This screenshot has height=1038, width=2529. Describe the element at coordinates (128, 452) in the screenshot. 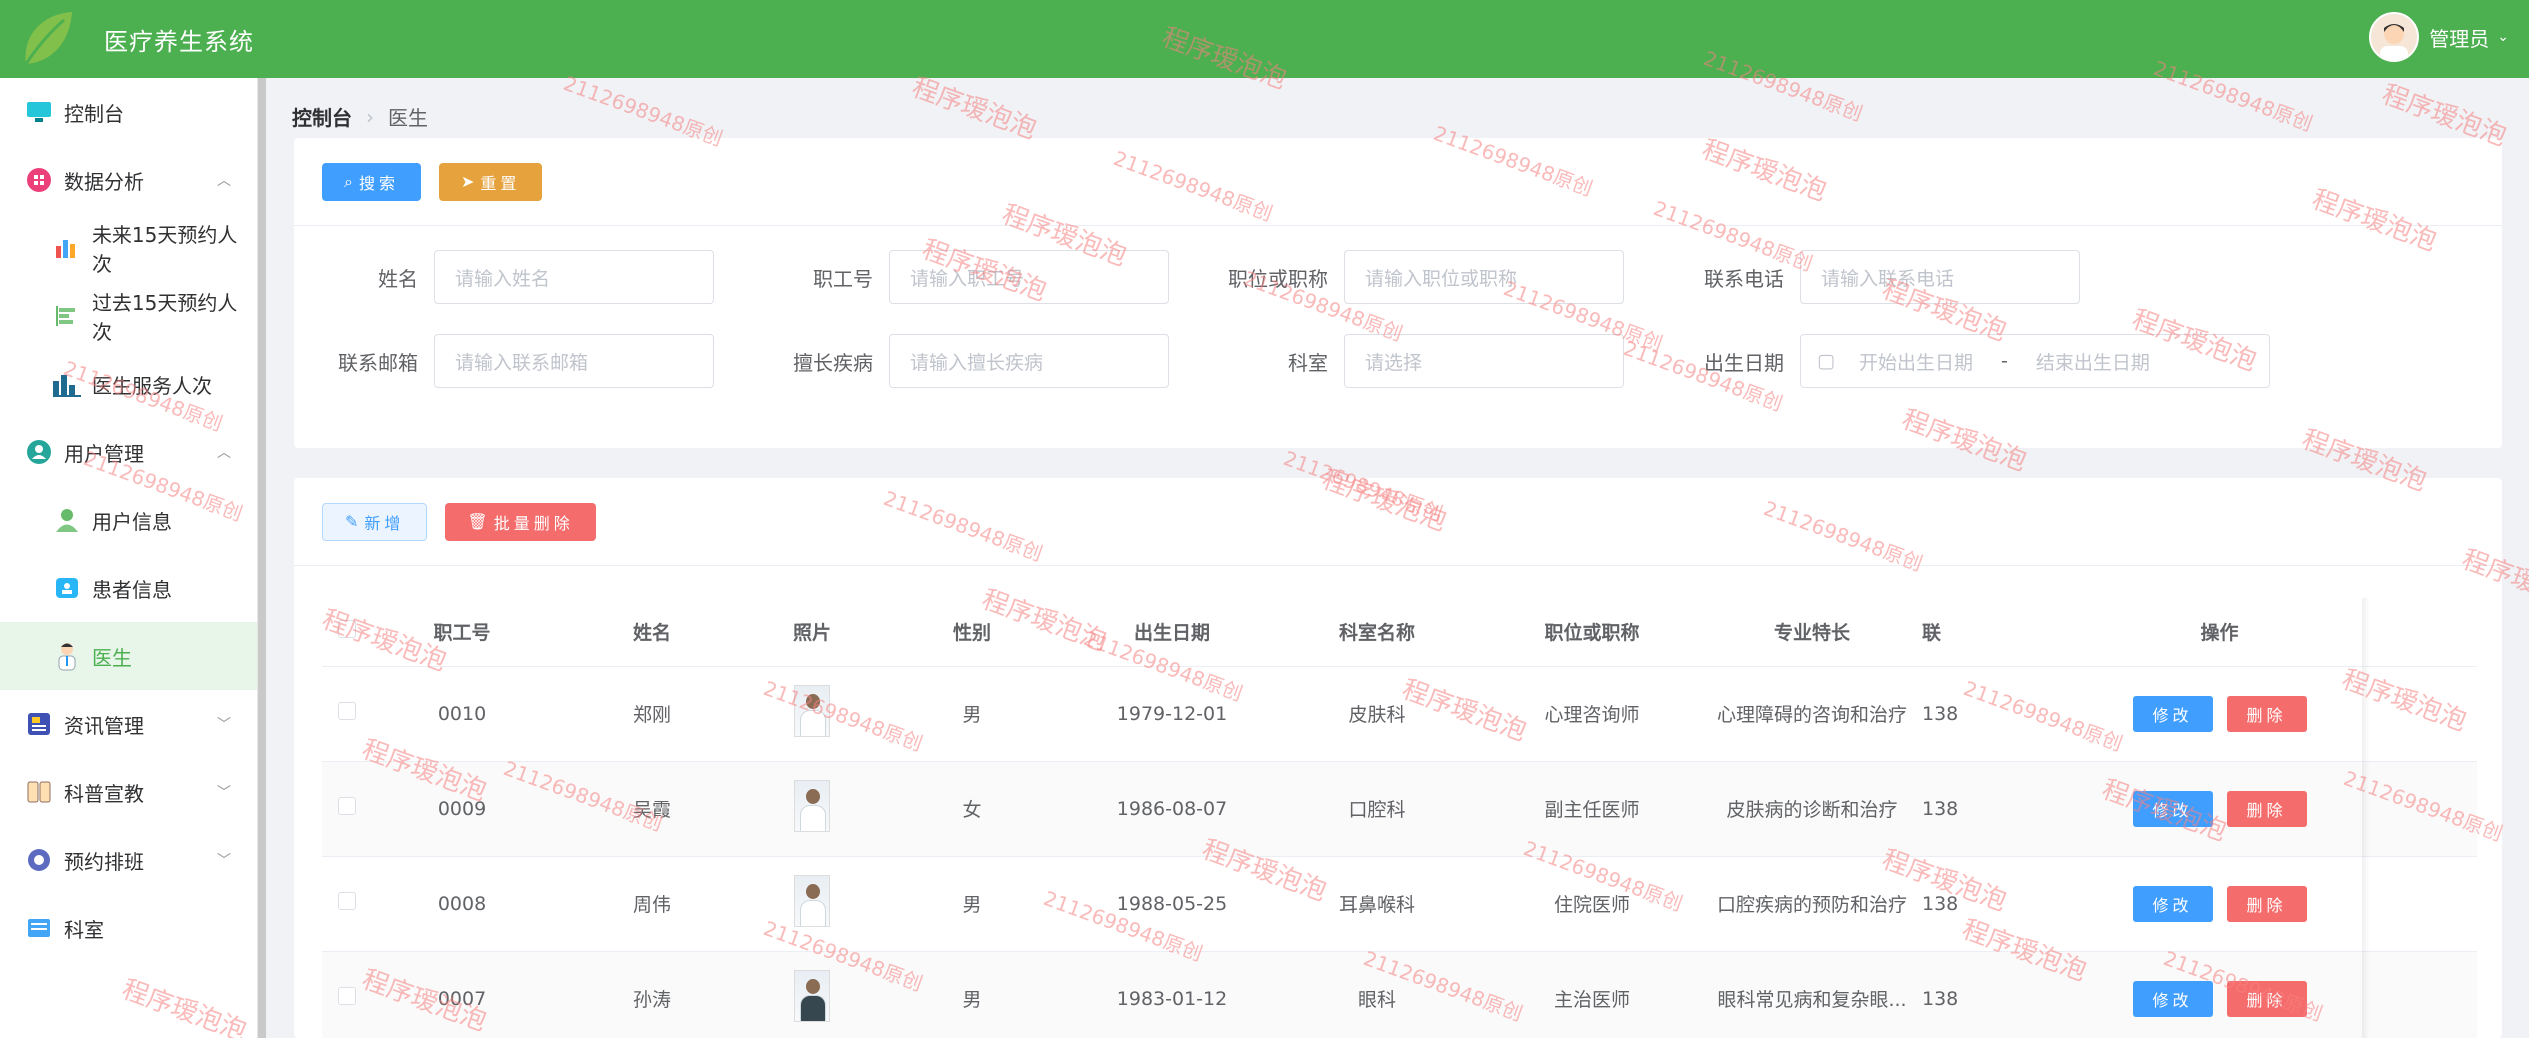

I see `sidebar-item-user-management: 用户管理 ︿` at that location.